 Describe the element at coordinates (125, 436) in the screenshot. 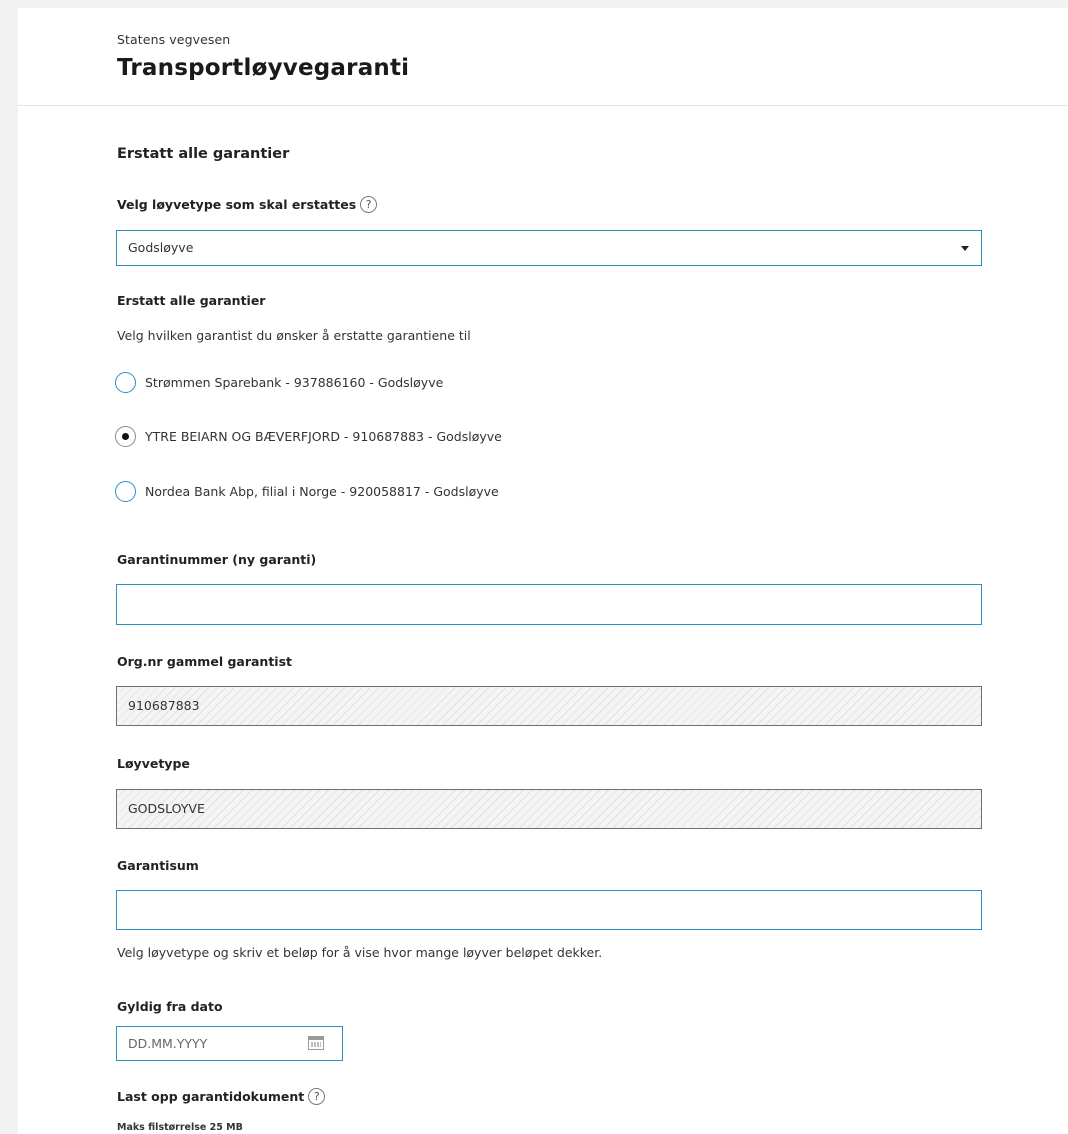

I see `radio-button-selected` at that location.